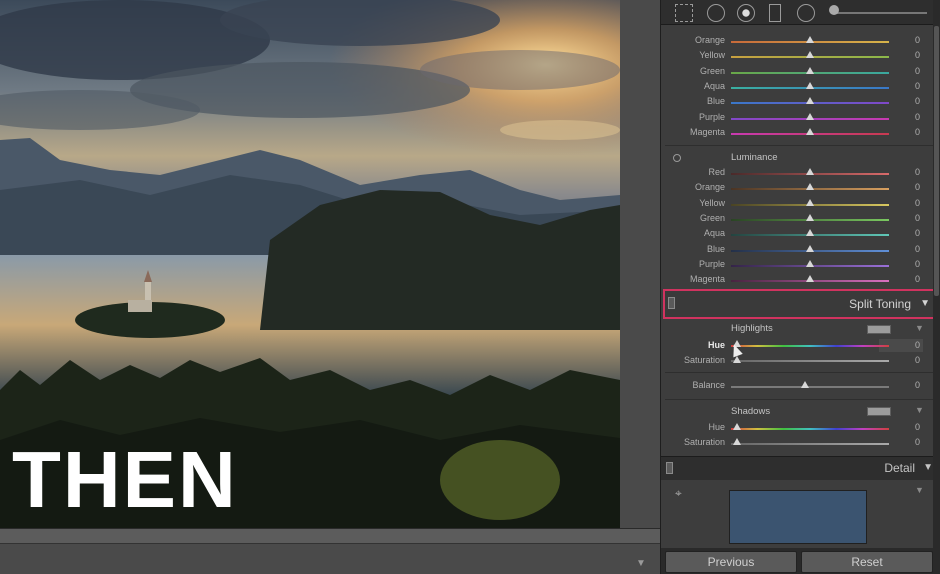 This screenshot has height=574, width=940. What do you see at coordinates (716, 172) in the screenshot?
I see `slider-label-red: Red` at bounding box center [716, 172].